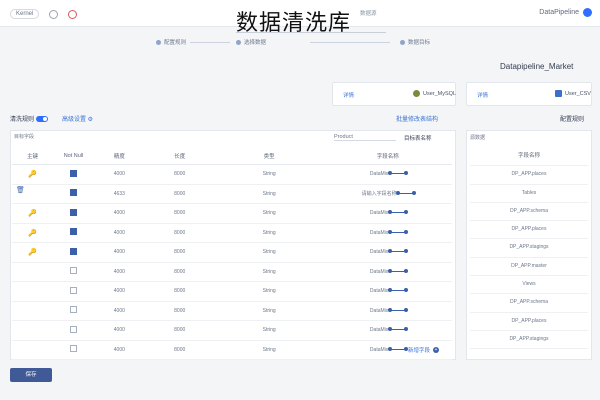 The image size is (600, 400). I want to click on table-row: 4633 8000 String 请输入字段名称, so click(232, 194).